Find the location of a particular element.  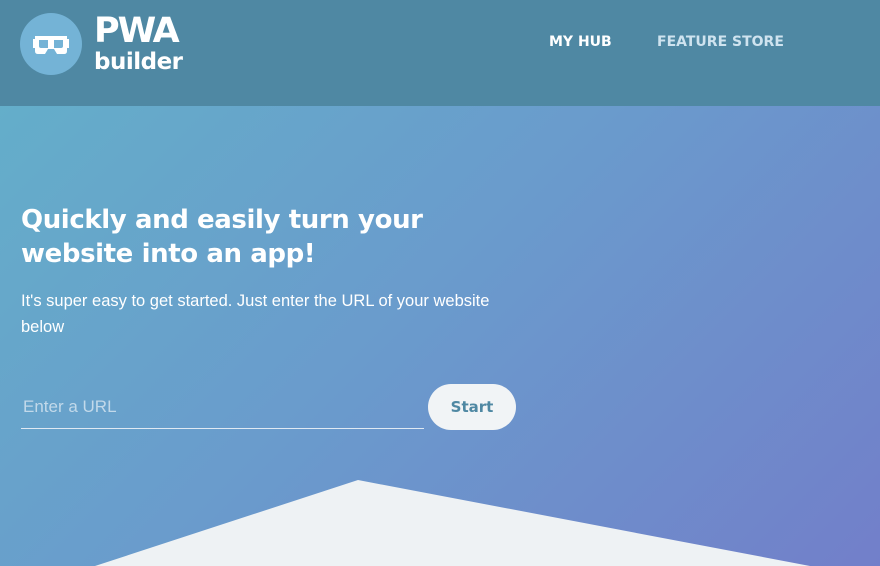

logo-line-builder: builder is located at coordinates (138, 62).